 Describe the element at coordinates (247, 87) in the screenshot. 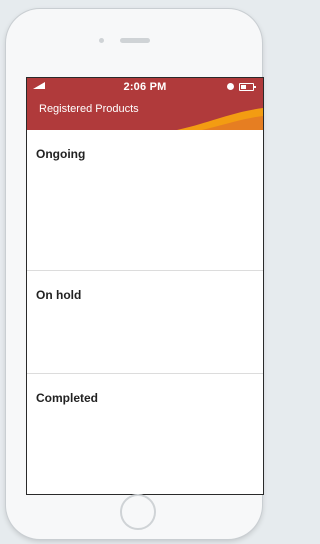

I see `battery-icon` at that location.